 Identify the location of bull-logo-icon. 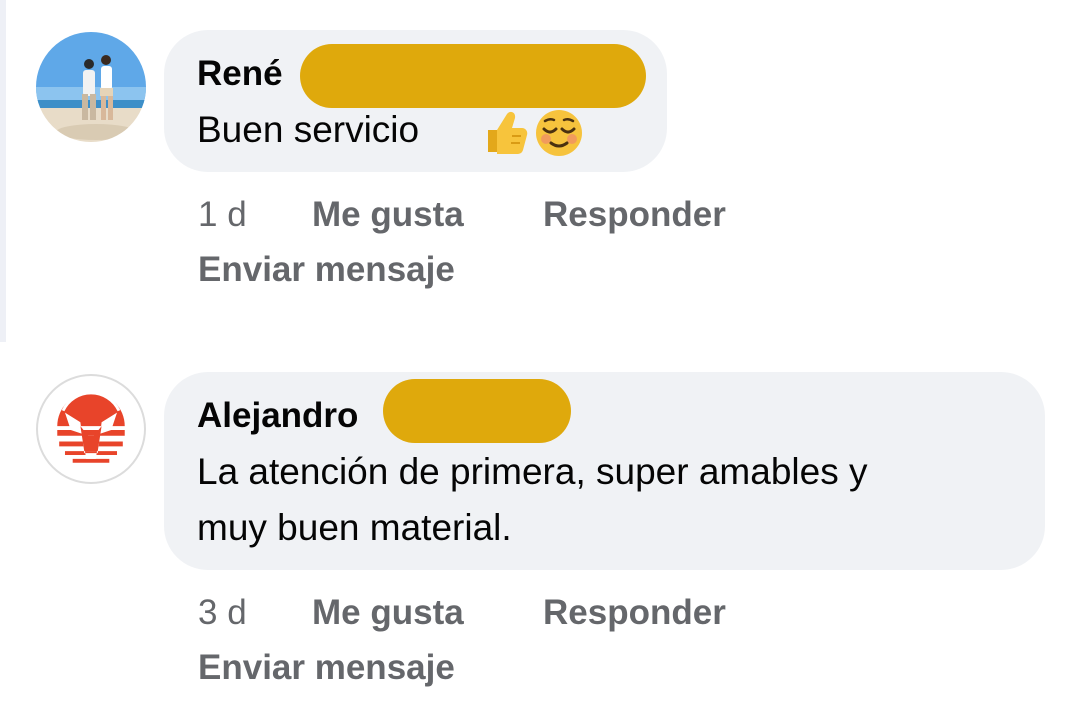
(91, 429).